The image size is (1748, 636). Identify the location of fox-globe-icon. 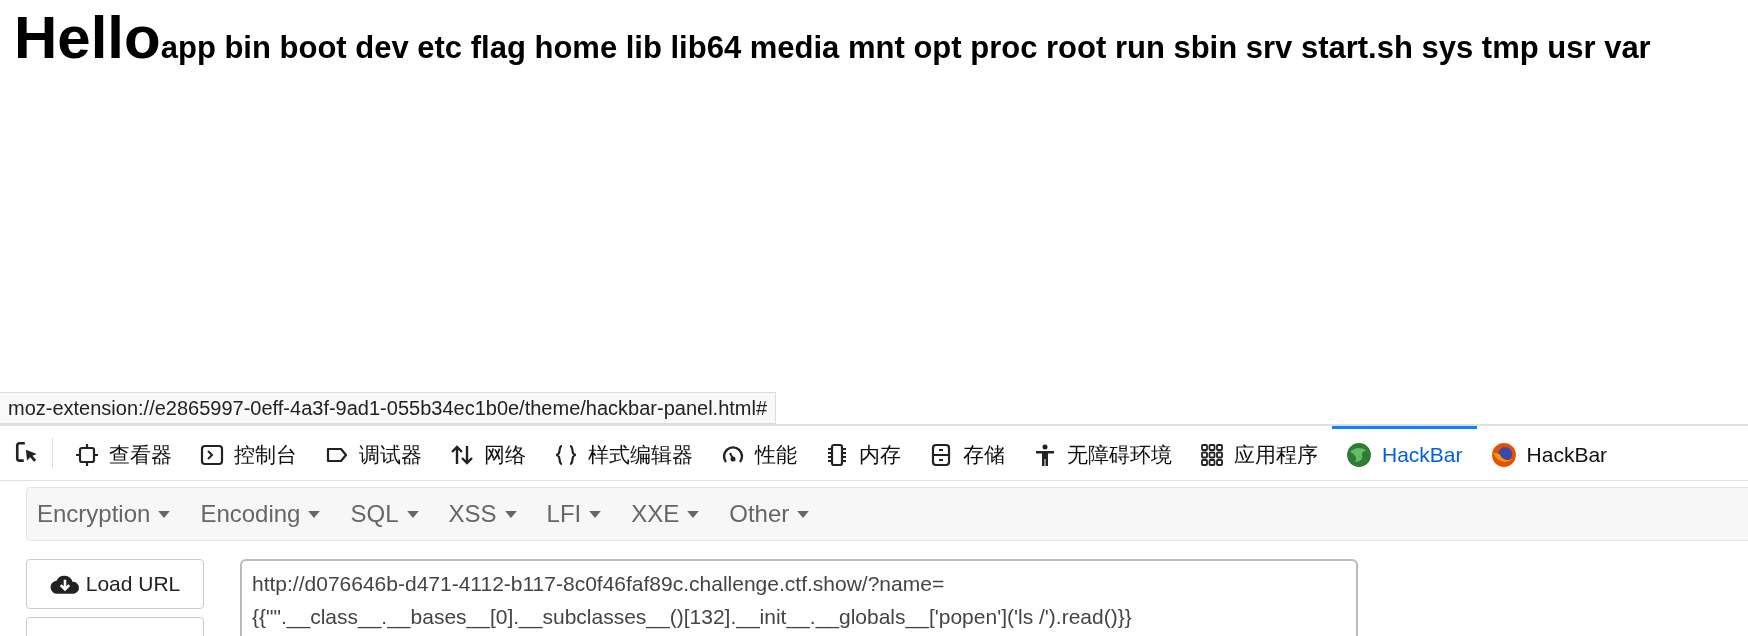
(1503, 454).